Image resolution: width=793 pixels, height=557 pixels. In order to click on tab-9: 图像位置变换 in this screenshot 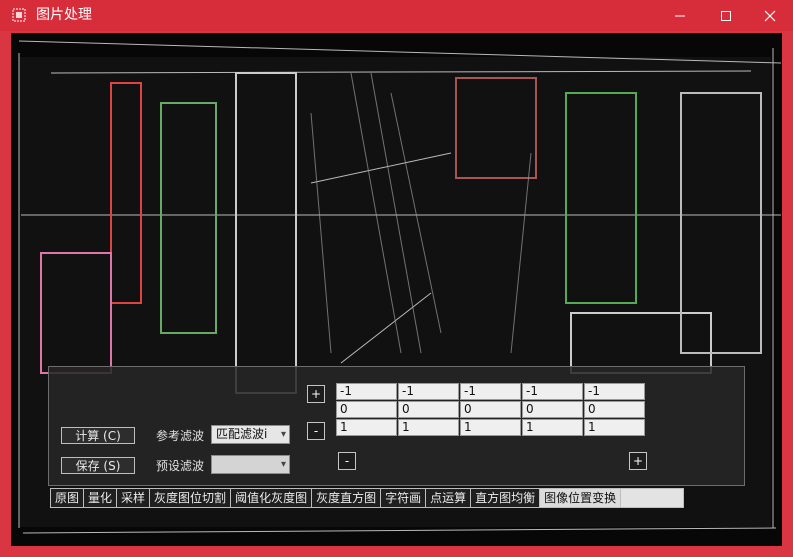, I will do `click(580, 498)`.